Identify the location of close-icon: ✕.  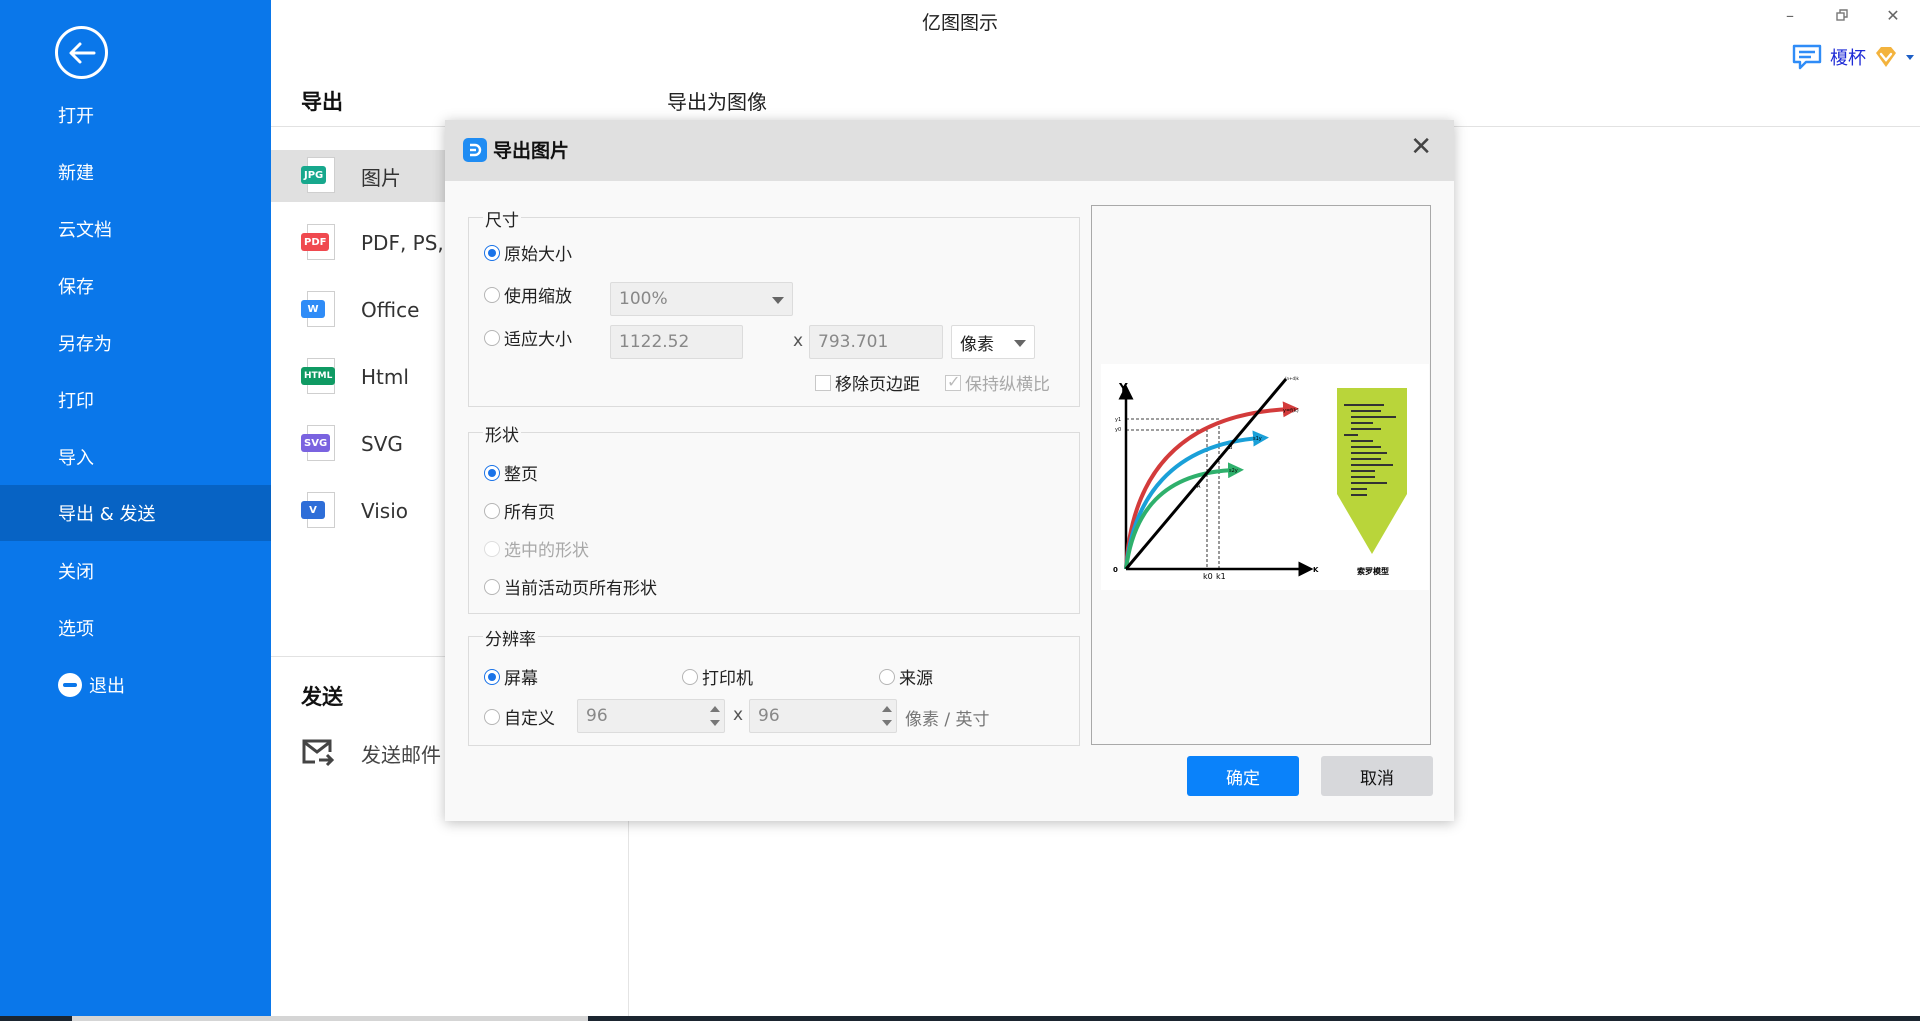
(1893, 15).